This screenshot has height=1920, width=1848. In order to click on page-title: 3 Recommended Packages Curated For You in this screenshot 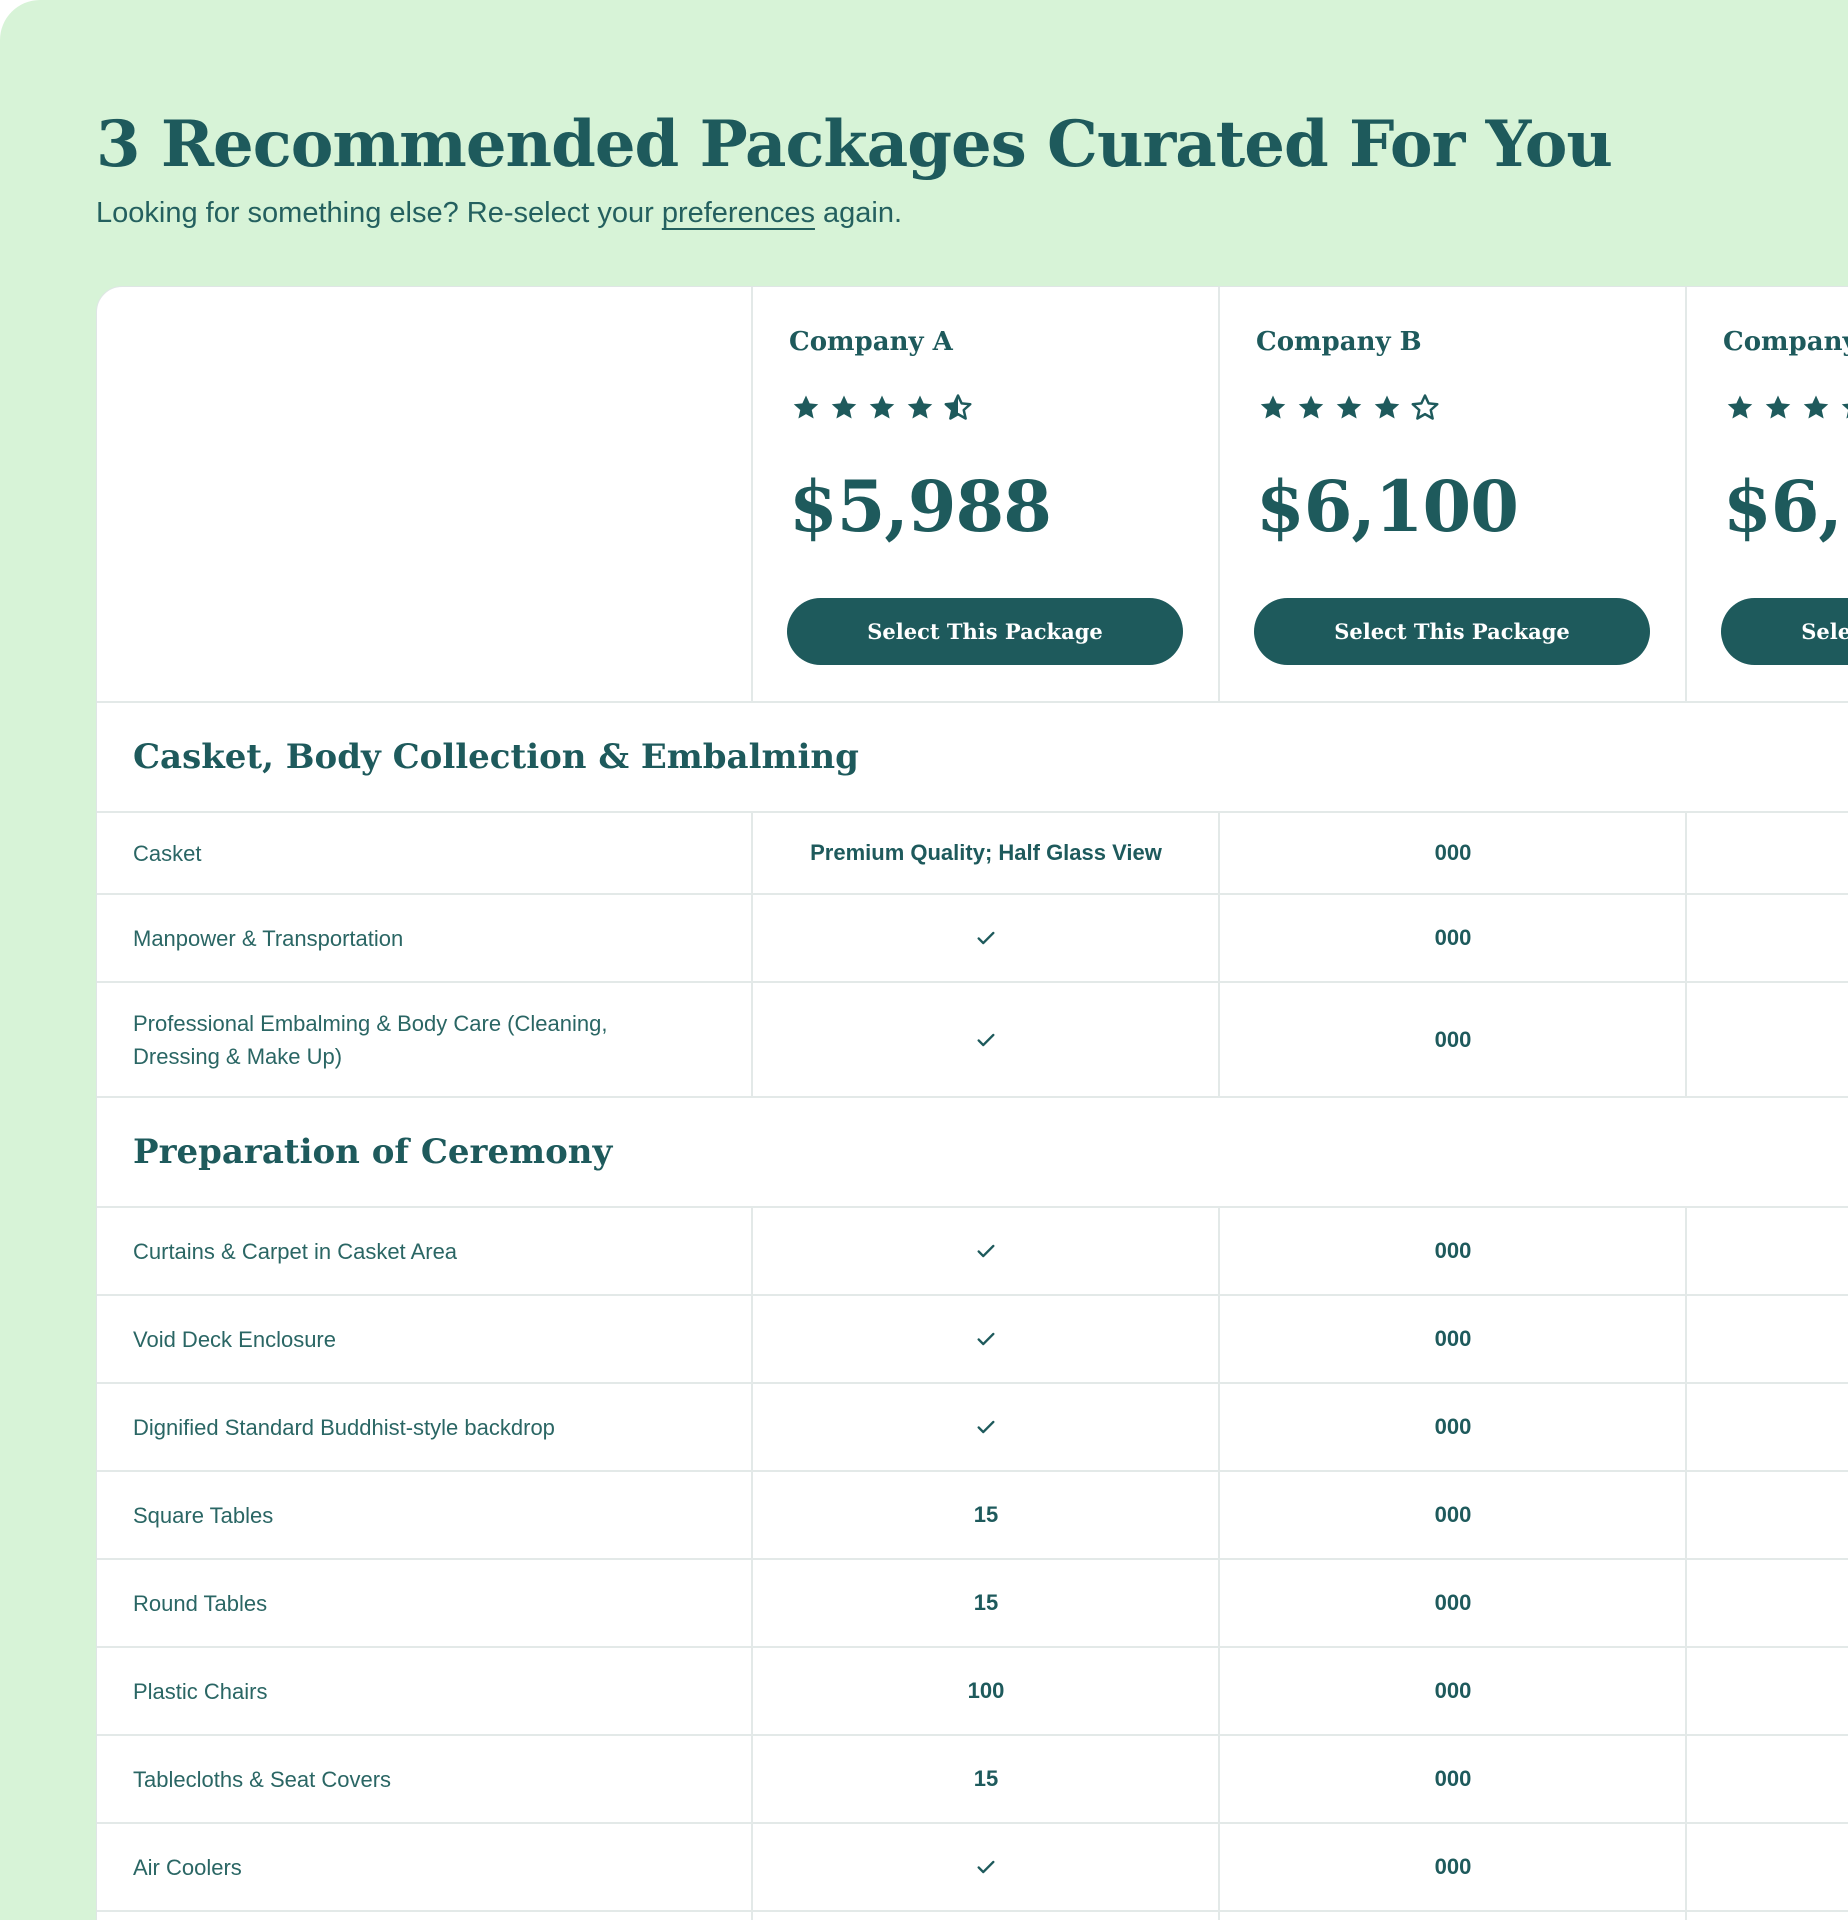, I will do `click(854, 144)`.